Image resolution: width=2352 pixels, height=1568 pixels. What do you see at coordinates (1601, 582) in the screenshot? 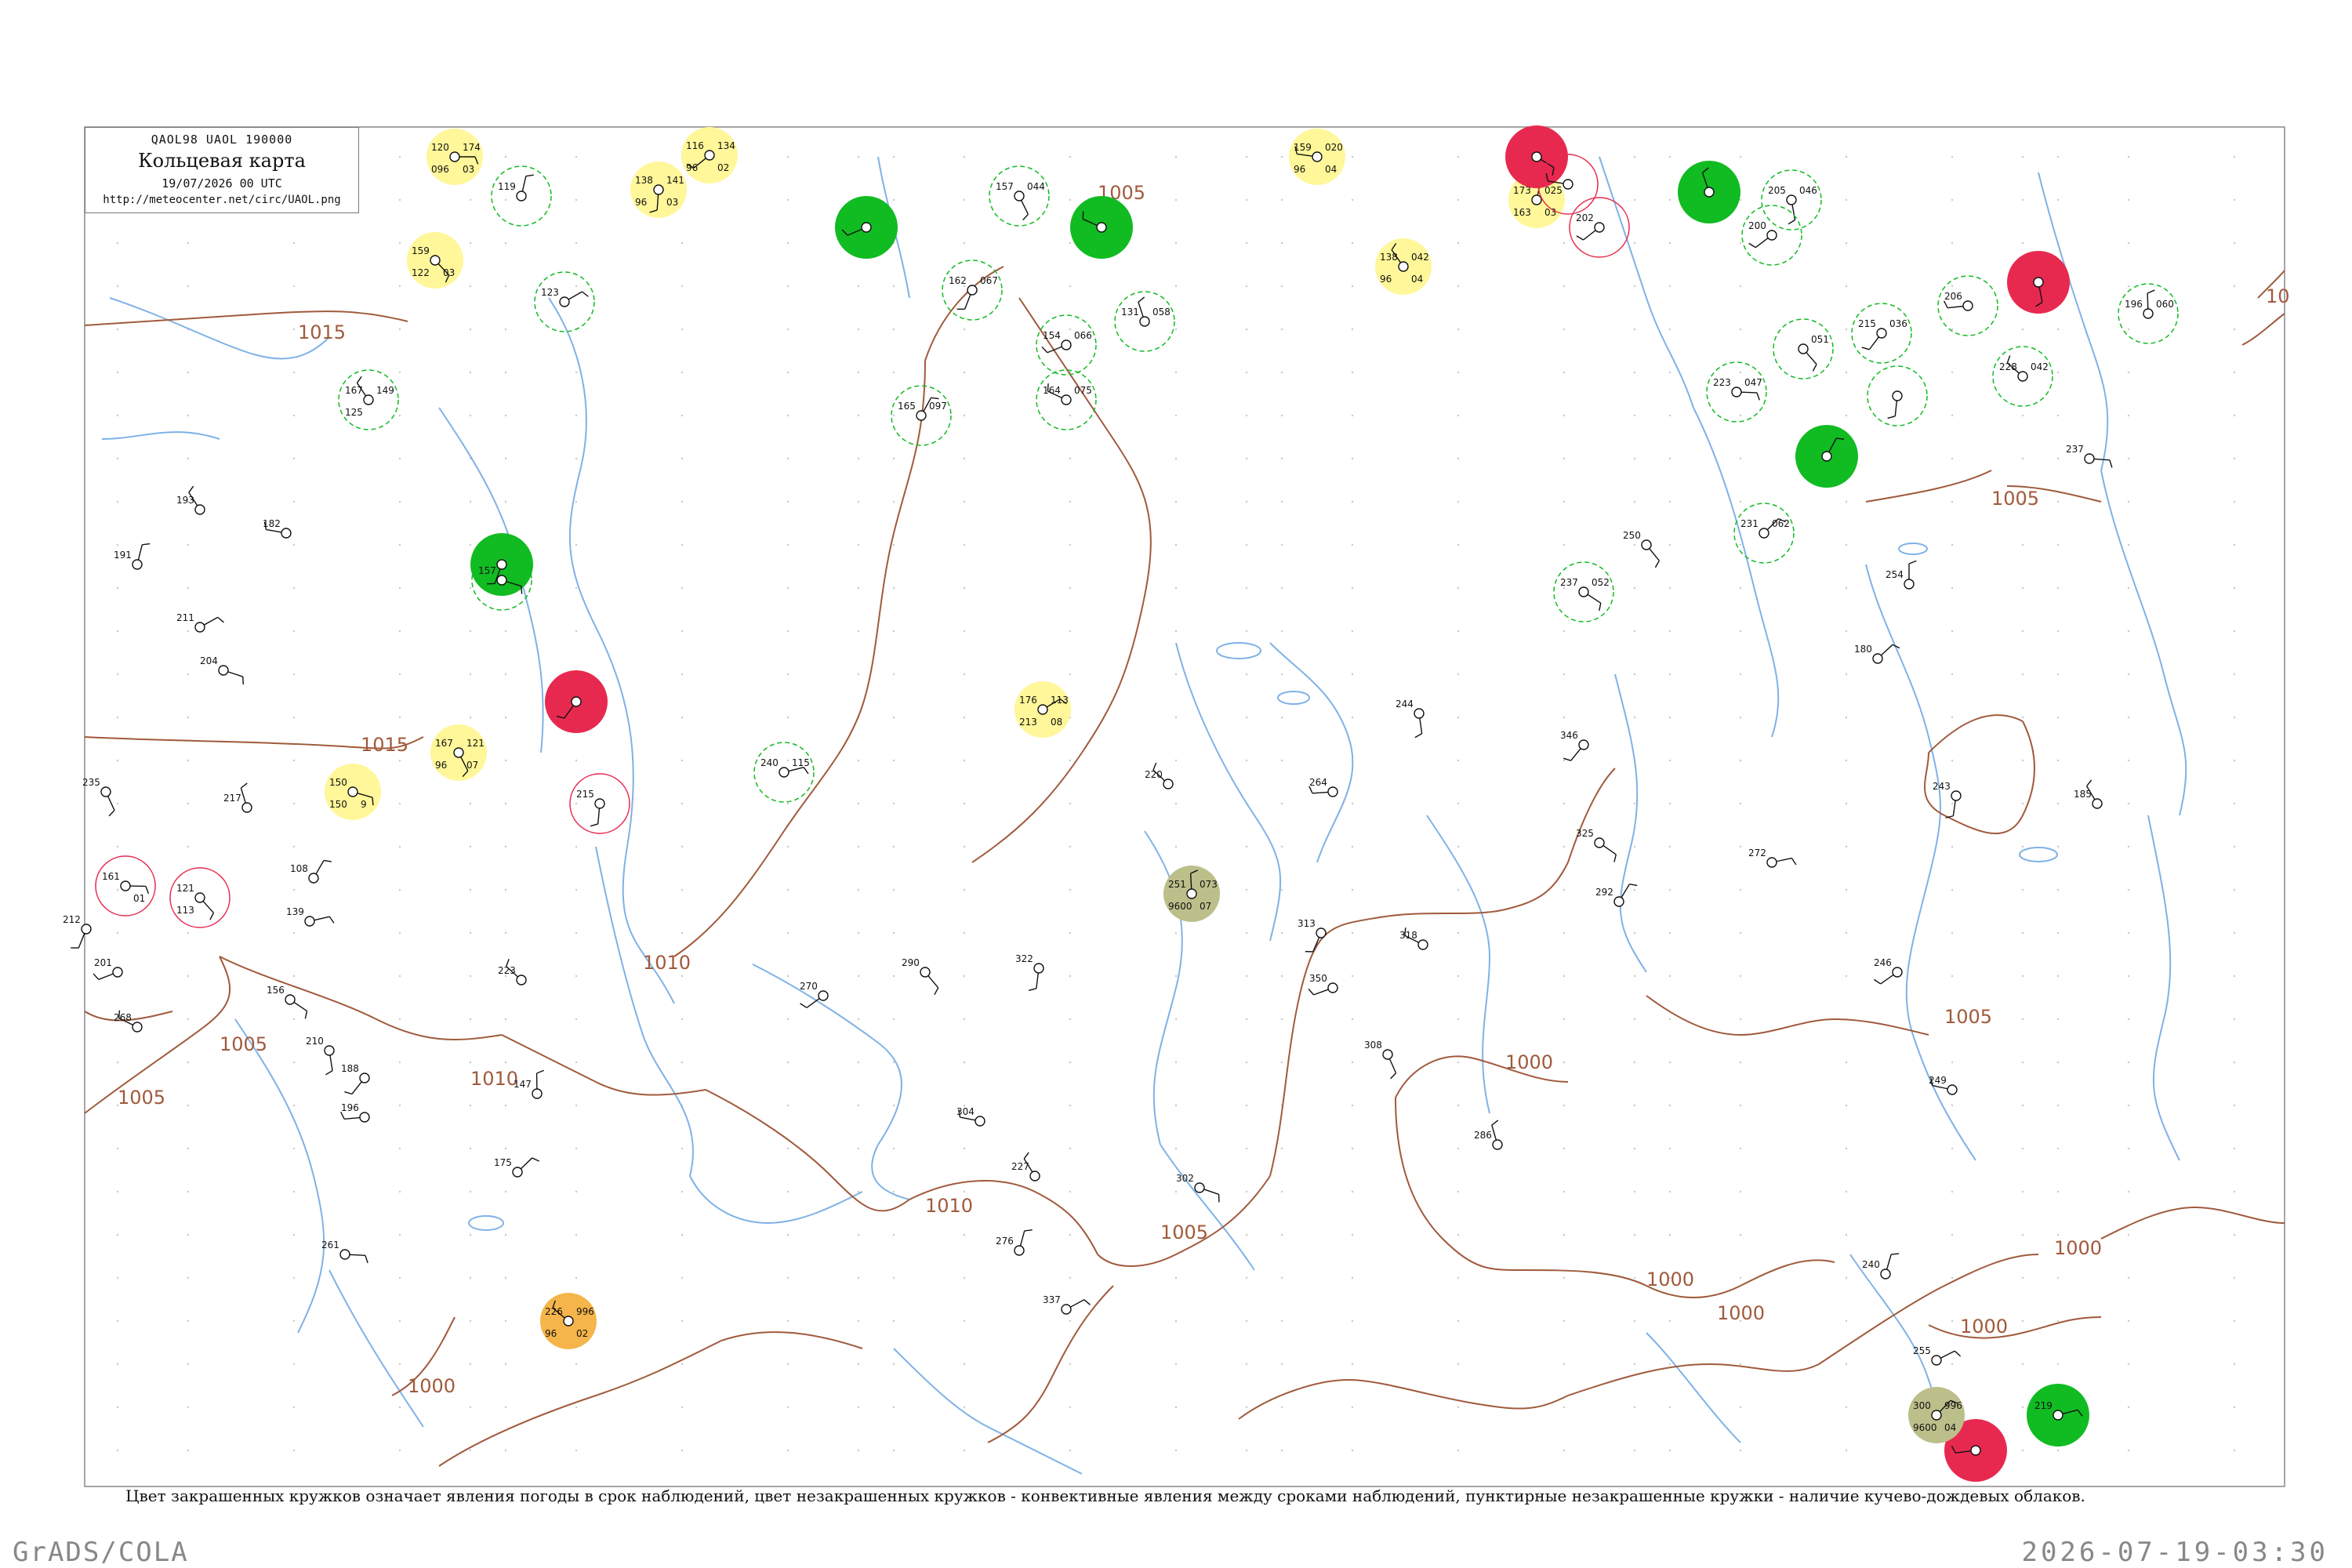
I see `station-pressure: 052` at bounding box center [1601, 582].